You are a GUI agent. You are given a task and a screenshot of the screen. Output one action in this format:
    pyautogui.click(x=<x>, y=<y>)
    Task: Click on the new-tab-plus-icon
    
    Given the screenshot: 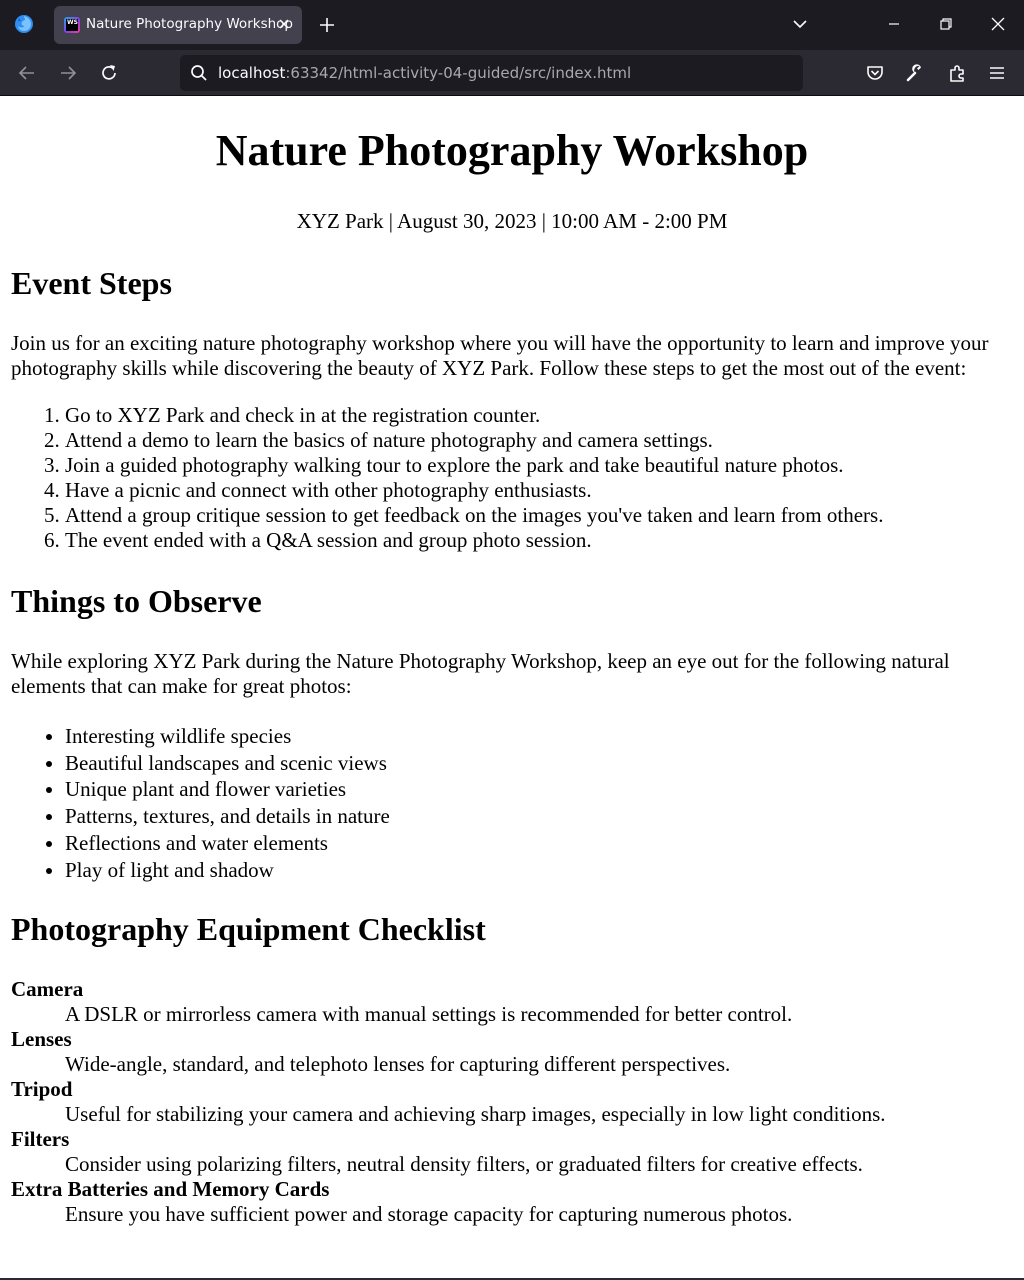 What is the action you would take?
    pyautogui.click(x=327, y=25)
    